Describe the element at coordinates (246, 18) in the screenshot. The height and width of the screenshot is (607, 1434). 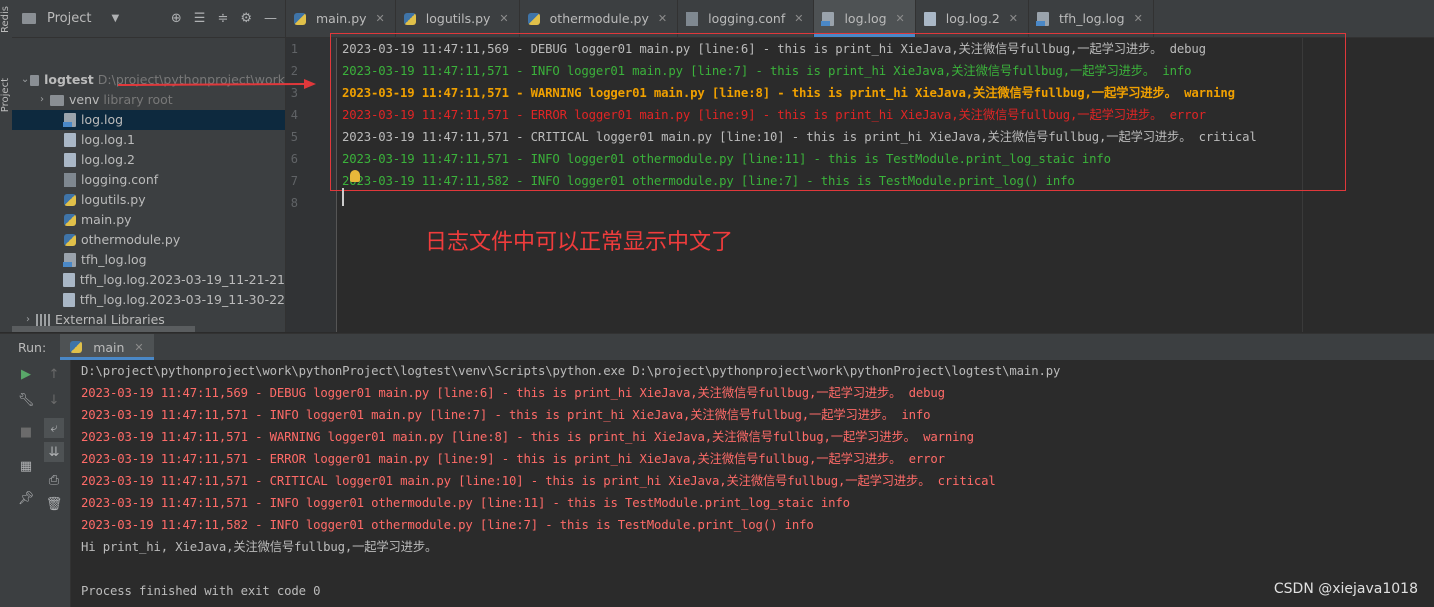
I see `gear-icon: ⚙` at that location.